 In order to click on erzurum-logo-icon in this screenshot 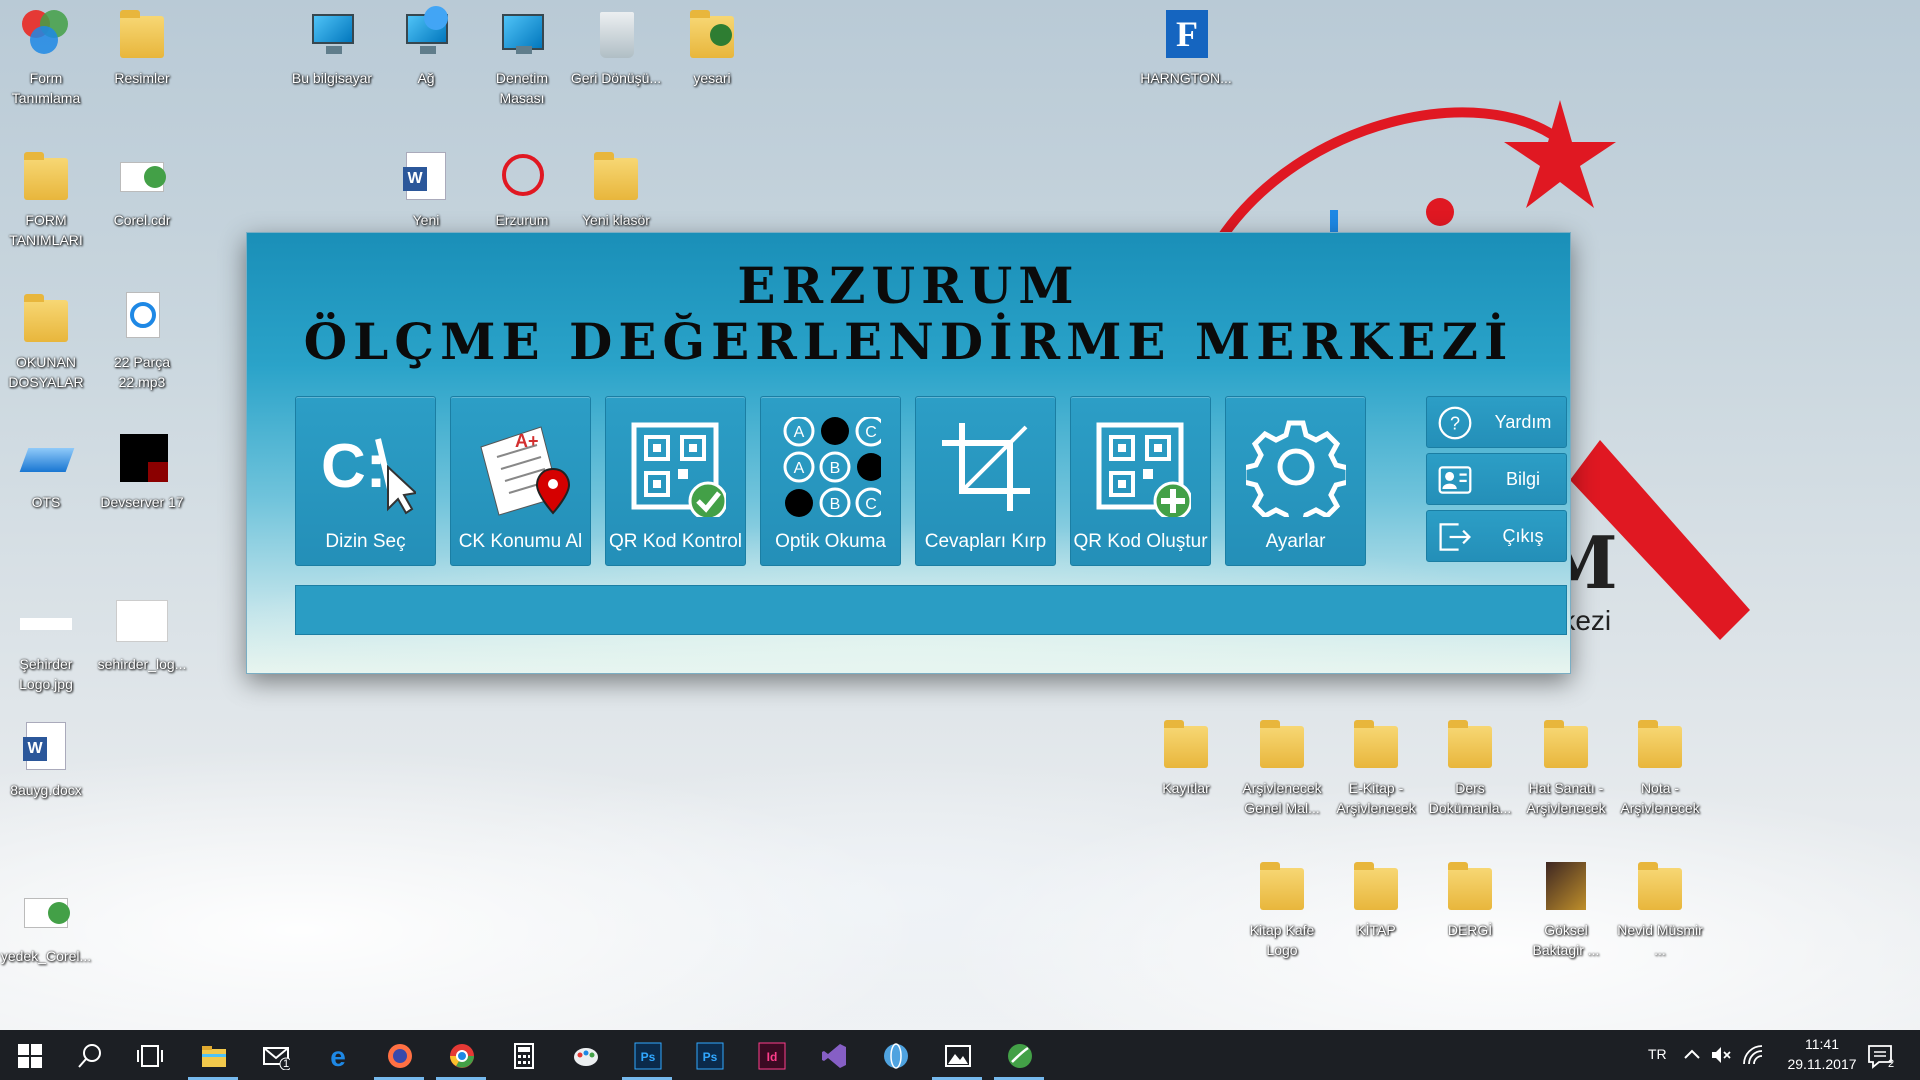, I will do `click(522, 176)`.